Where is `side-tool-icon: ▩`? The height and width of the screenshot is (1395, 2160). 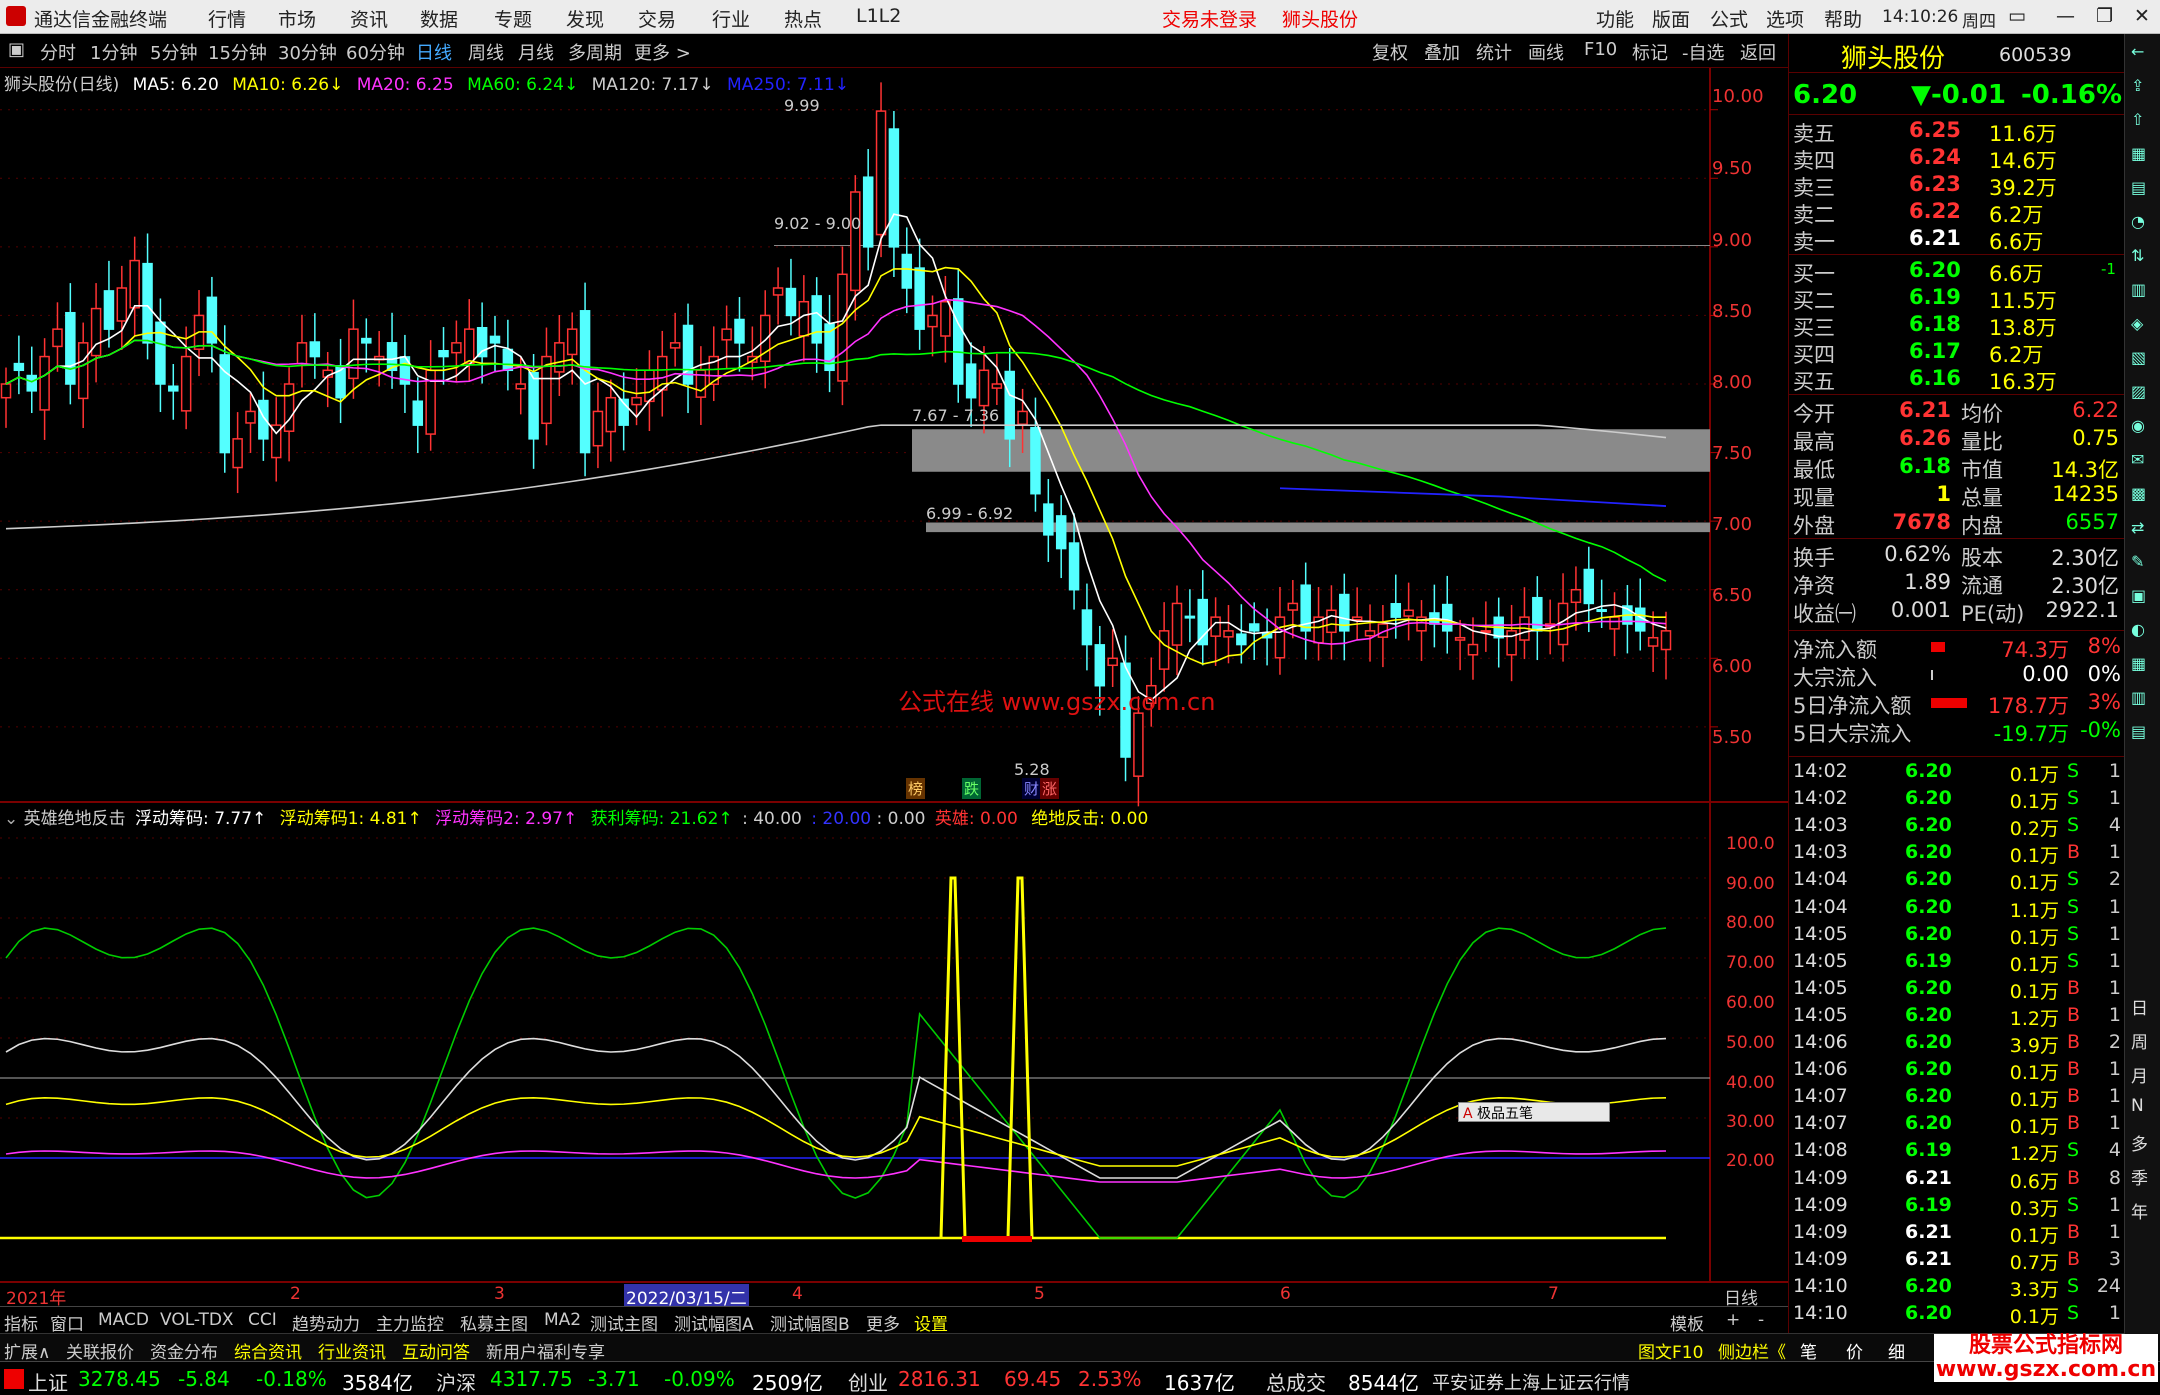 side-tool-icon: ▩ is located at coordinates (2138, 493).